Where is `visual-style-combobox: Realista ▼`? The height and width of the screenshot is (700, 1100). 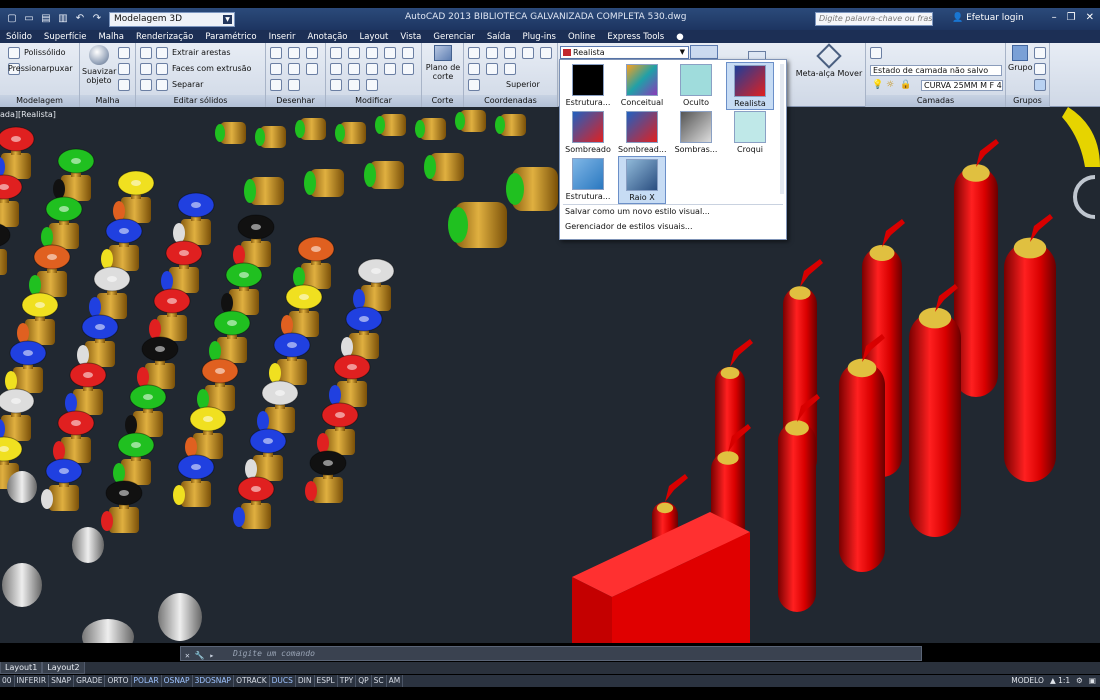
visual-style-combobox: Realista ▼ is located at coordinates (624, 52).